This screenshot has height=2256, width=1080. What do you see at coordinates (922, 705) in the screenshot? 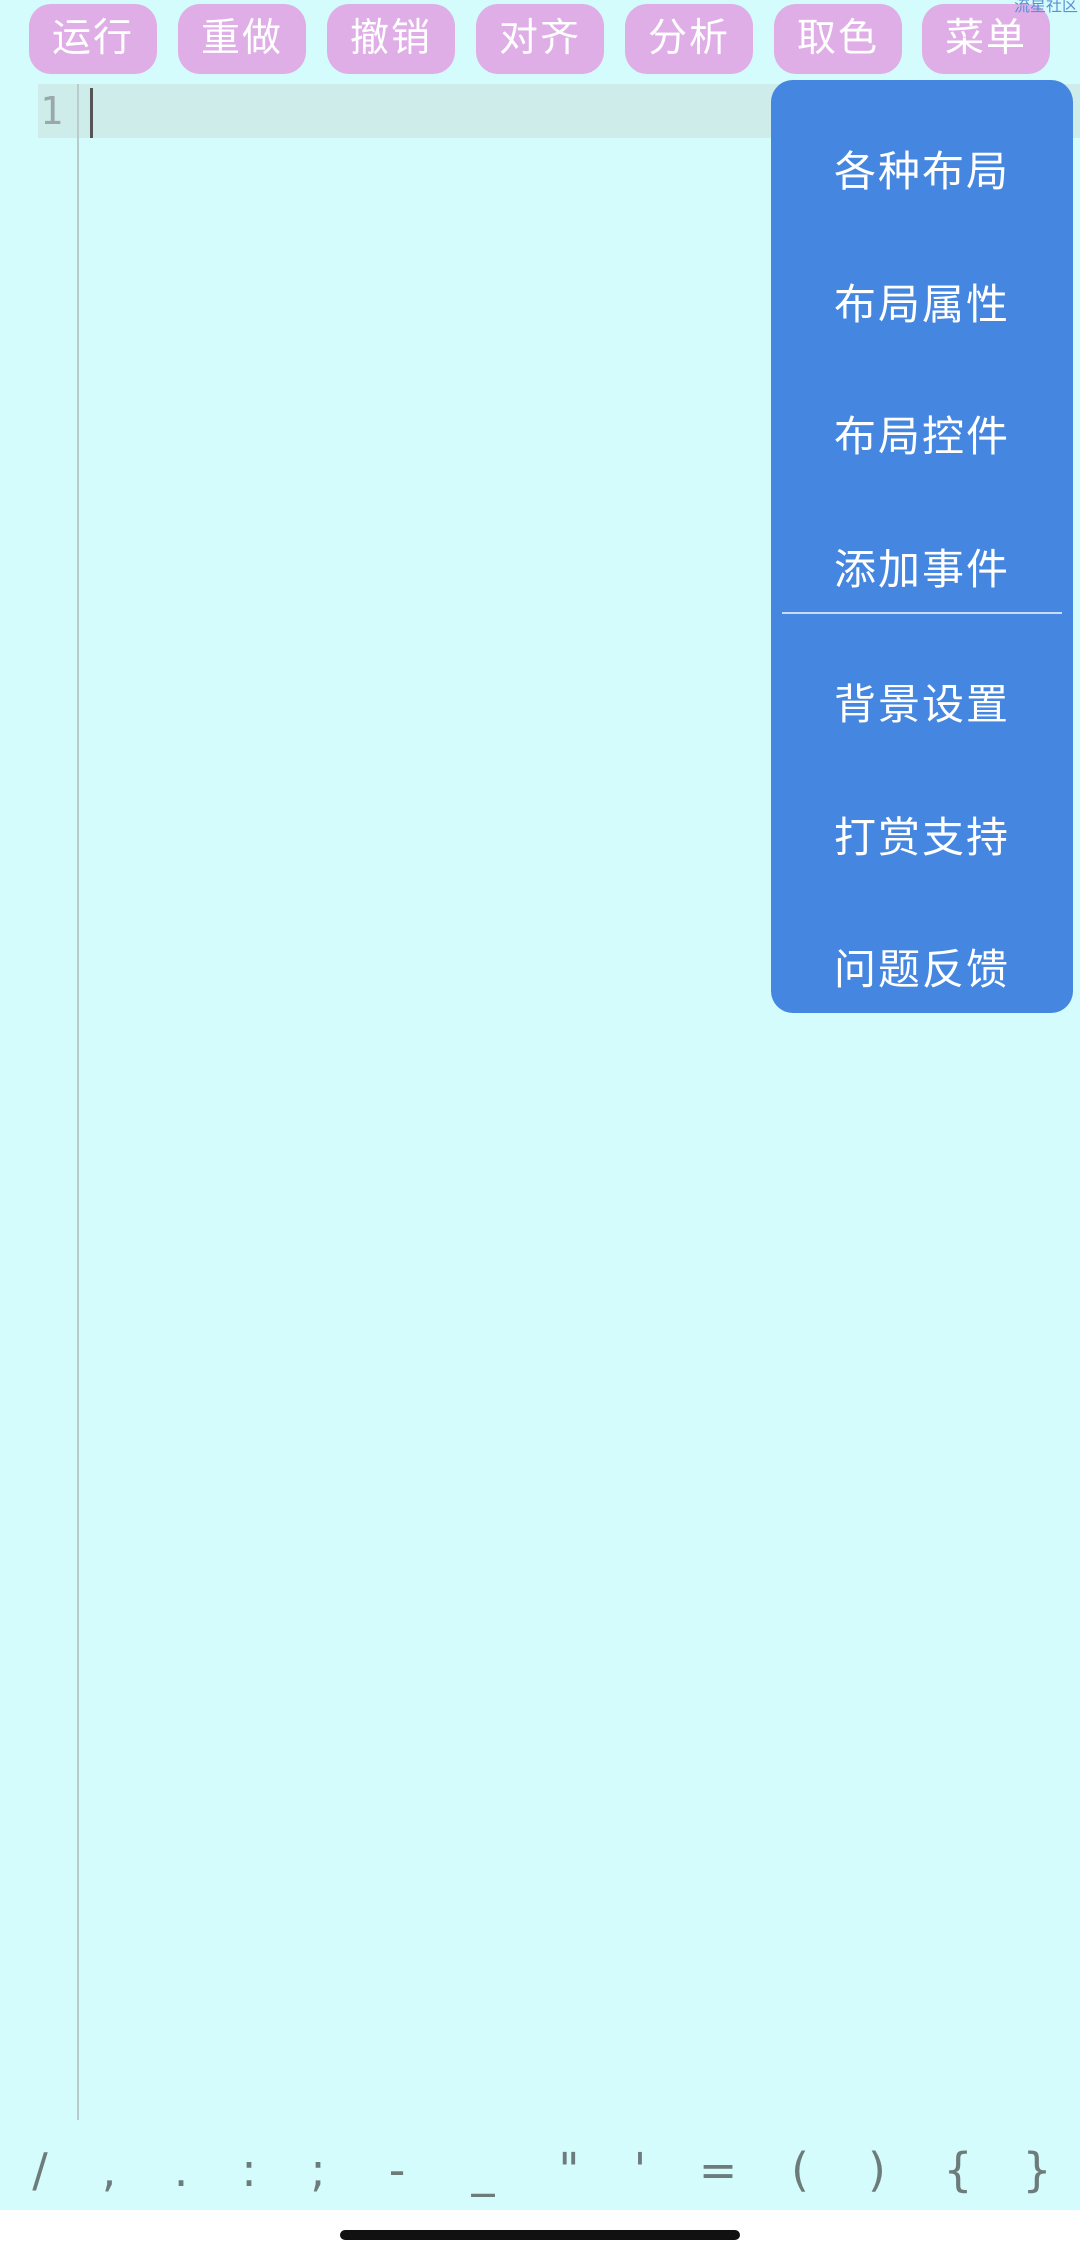
I see `menu-item-background: 背景设置` at bounding box center [922, 705].